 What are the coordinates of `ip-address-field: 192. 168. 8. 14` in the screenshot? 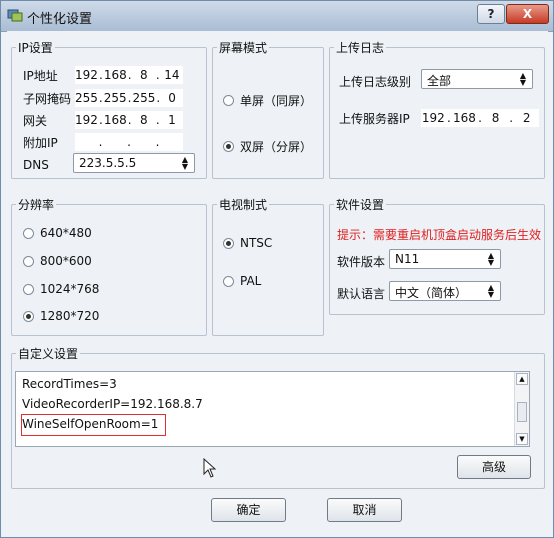 It's located at (129, 75).